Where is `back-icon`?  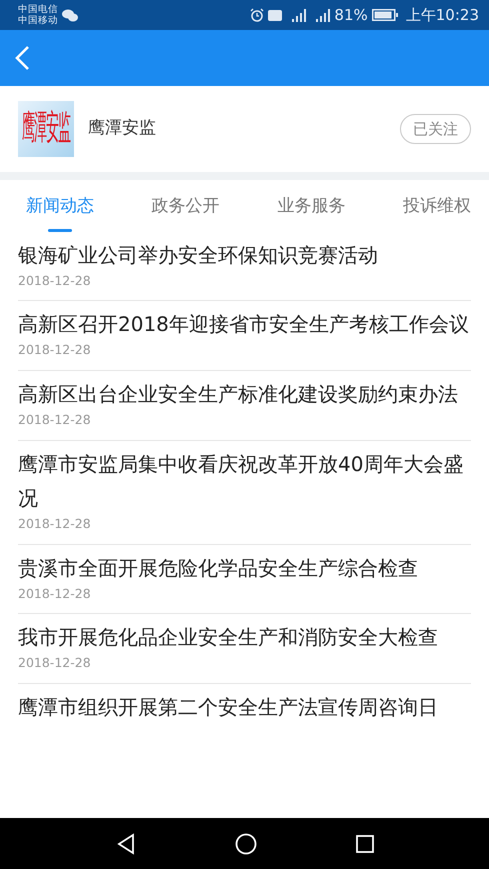
back-icon is located at coordinates (22, 58).